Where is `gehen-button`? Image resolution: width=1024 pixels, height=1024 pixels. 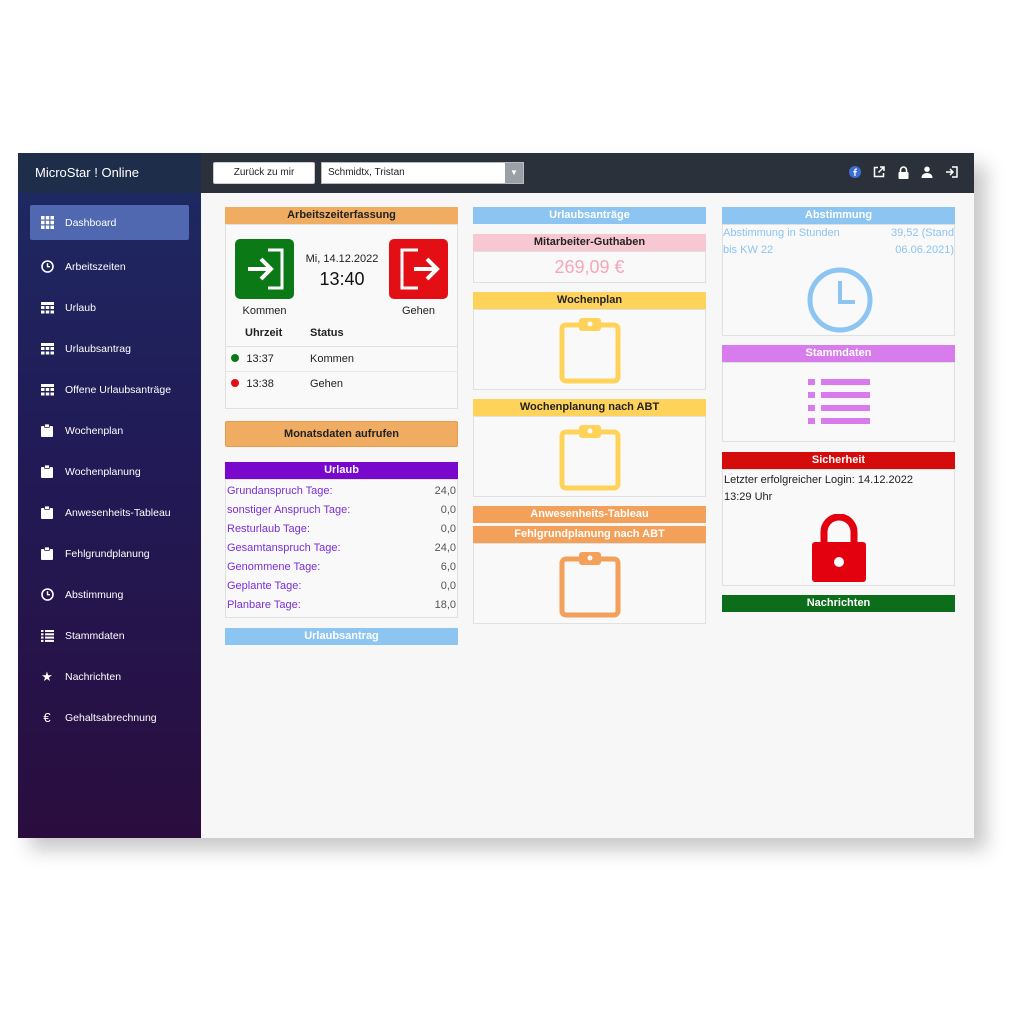
gehen-button is located at coordinates (418, 269).